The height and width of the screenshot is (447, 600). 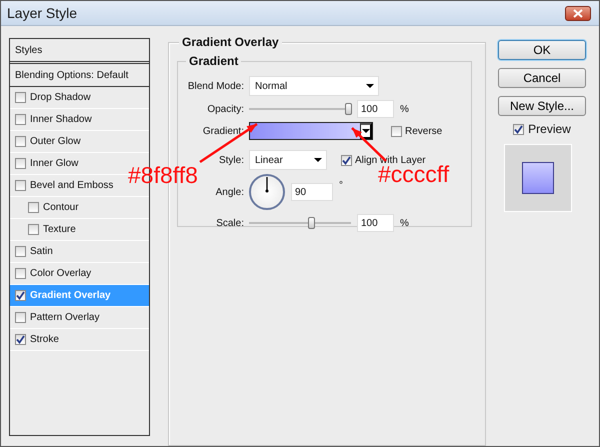 What do you see at coordinates (542, 78) in the screenshot?
I see `dialog-button: Cancel` at bounding box center [542, 78].